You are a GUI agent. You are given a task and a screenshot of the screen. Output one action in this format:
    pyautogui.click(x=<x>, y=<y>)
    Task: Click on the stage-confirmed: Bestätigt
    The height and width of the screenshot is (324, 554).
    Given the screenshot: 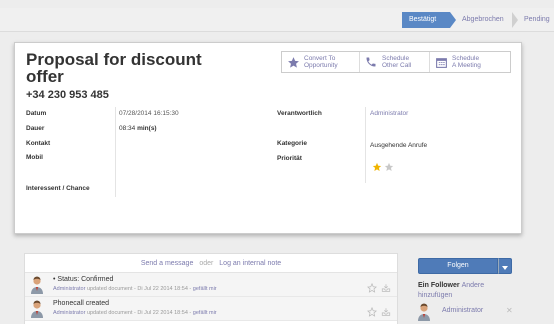 What is the action you would take?
    pyautogui.click(x=426, y=20)
    